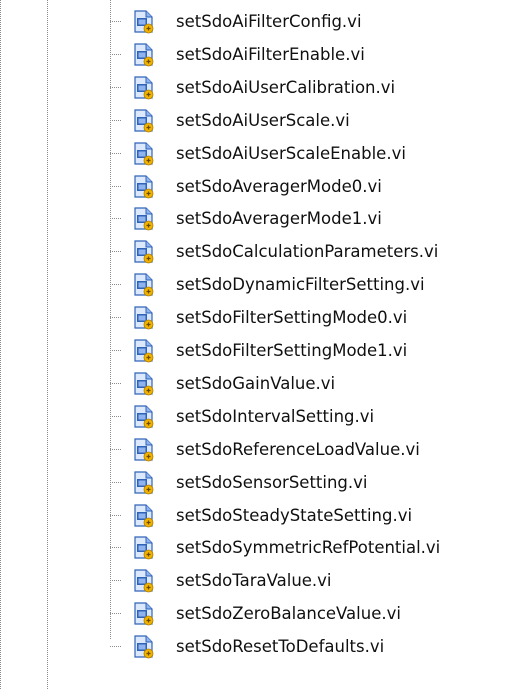  What do you see at coordinates (286, 87) in the screenshot?
I see `tree-item-label: setSdoAiUserCalibration.vi` at bounding box center [286, 87].